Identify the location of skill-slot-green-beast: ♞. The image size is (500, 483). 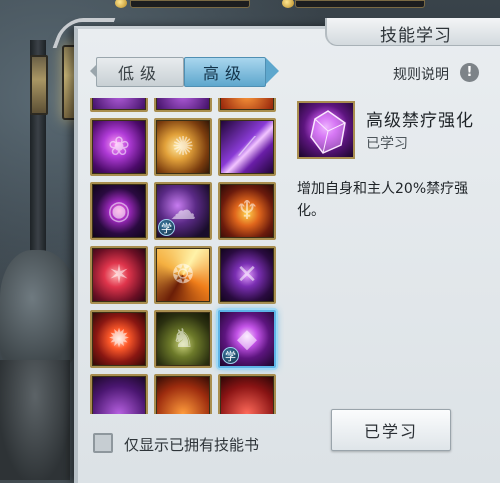
(183, 339).